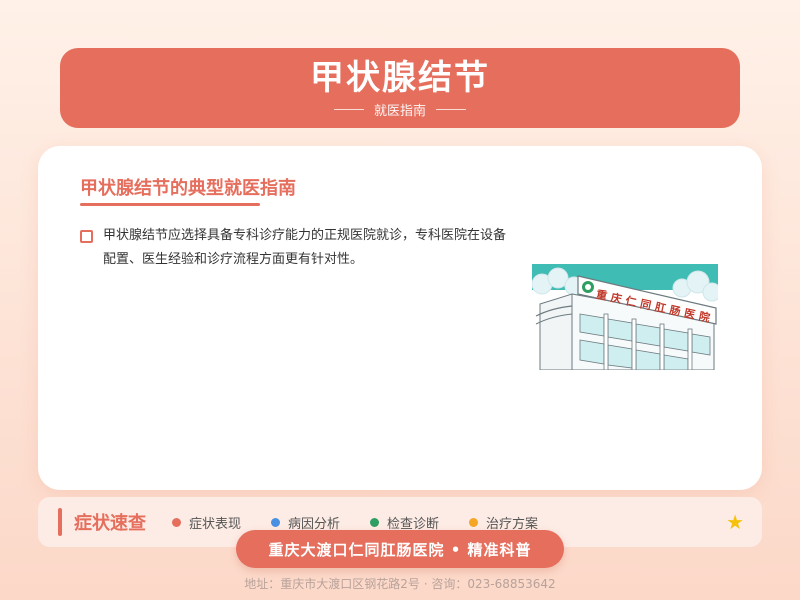 The image size is (800, 600). Describe the element at coordinates (188, 188) in the screenshot. I see `card-title: 甲状腺结节的典型就医指南` at that location.